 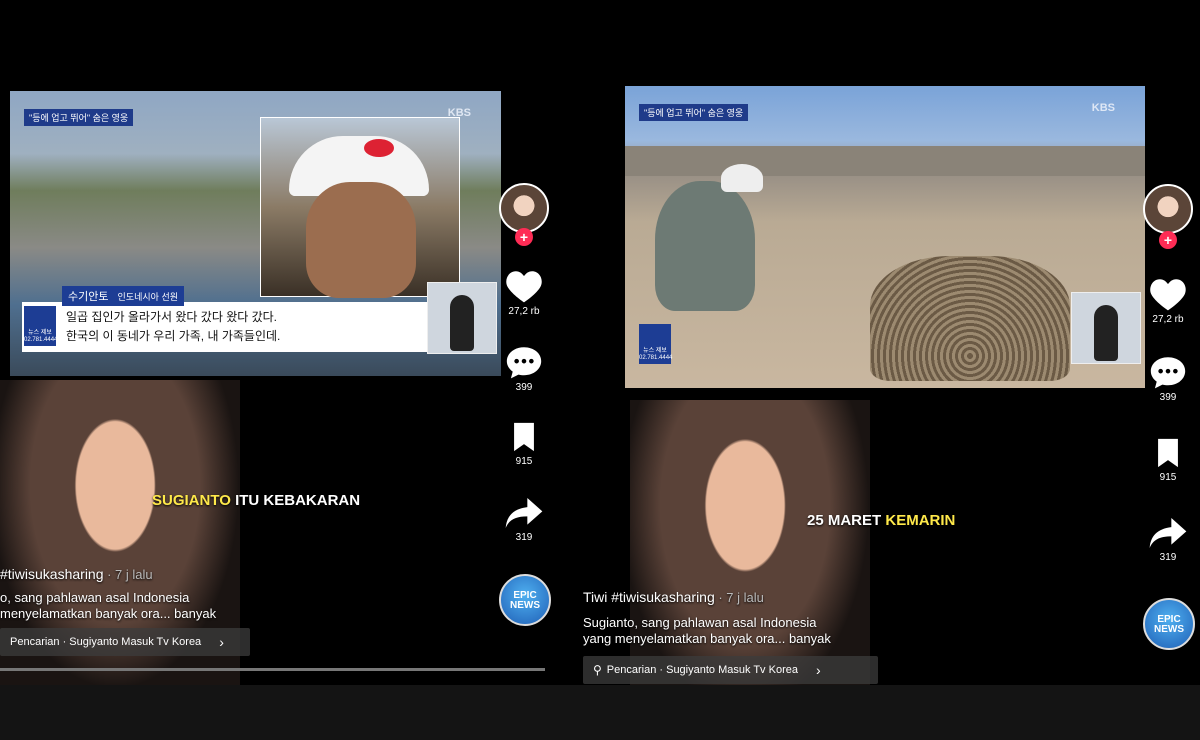 I want to click on post-author-right: Tiwi #tiwisukasharing · 7 j lalu, so click(x=673, y=597).